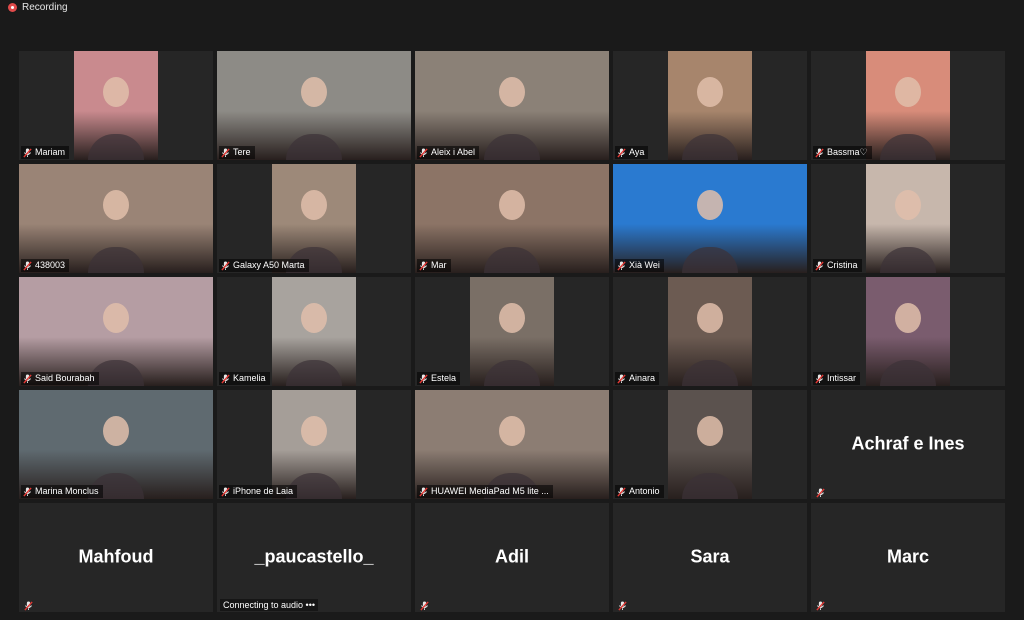 The image size is (1024, 620). I want to click on participant-tile: Adil, so click(512, 557).